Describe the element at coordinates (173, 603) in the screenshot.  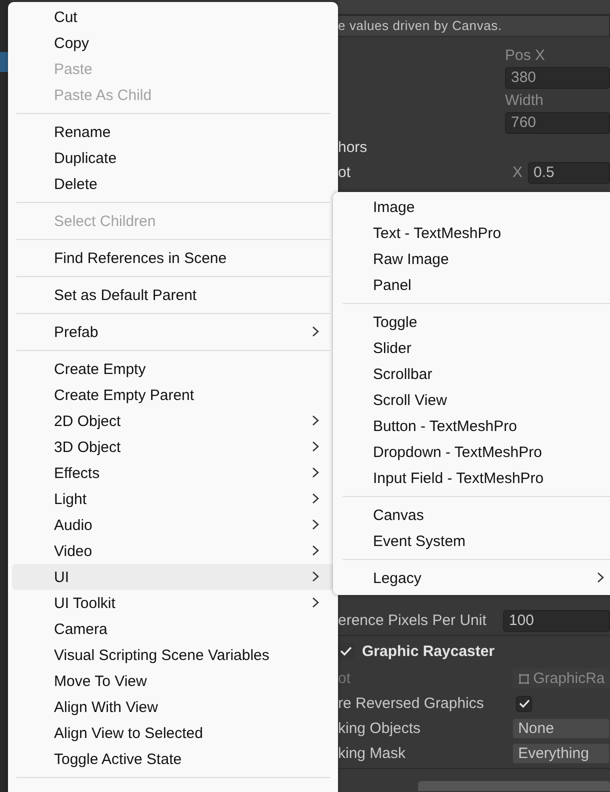
I see `menu-item: UI Toolkit` at that location.